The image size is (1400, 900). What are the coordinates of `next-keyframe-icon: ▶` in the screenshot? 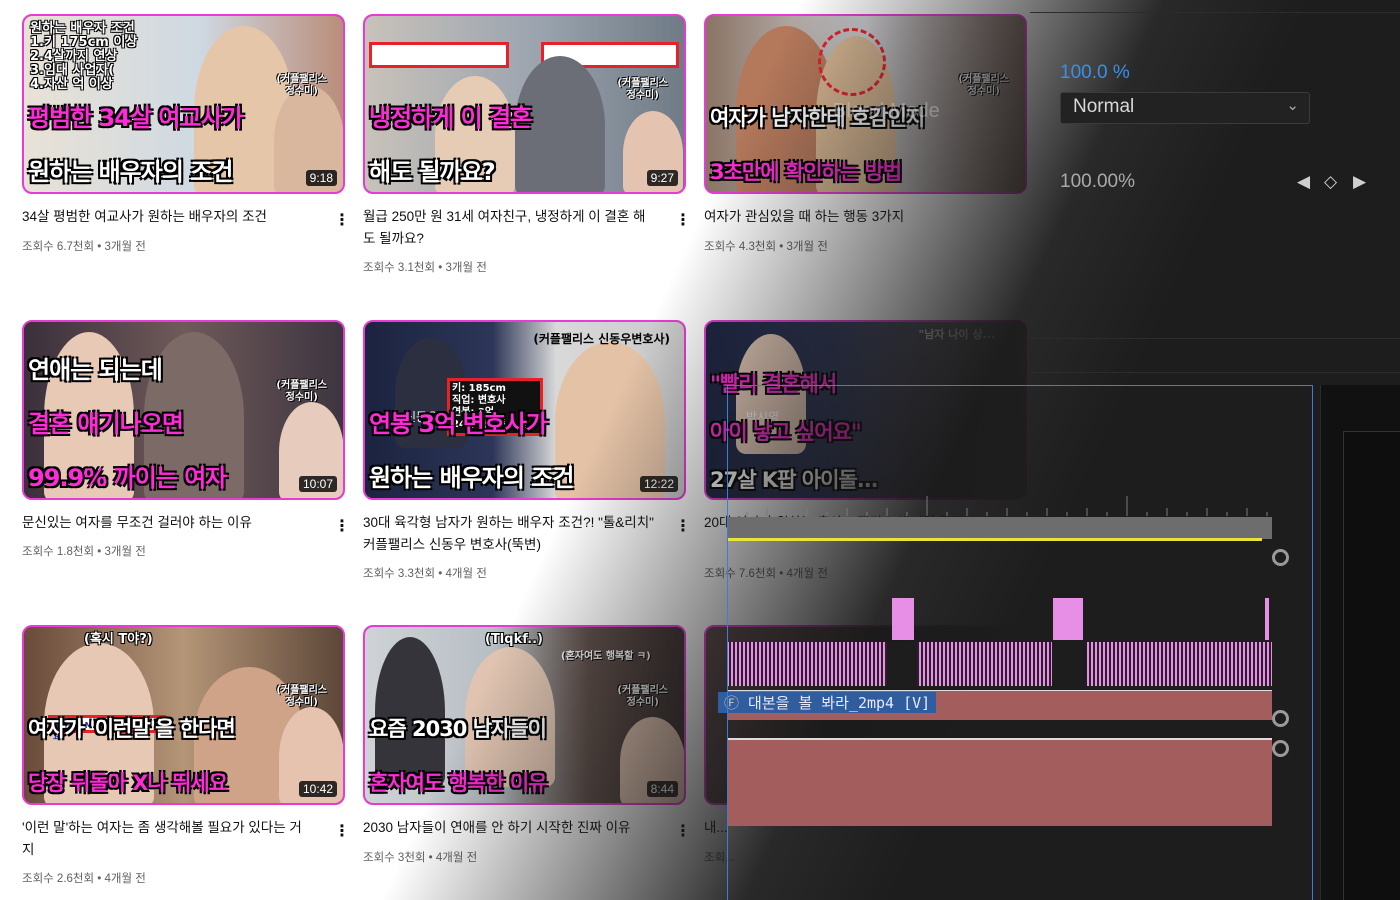 It's located at (1359, 182).